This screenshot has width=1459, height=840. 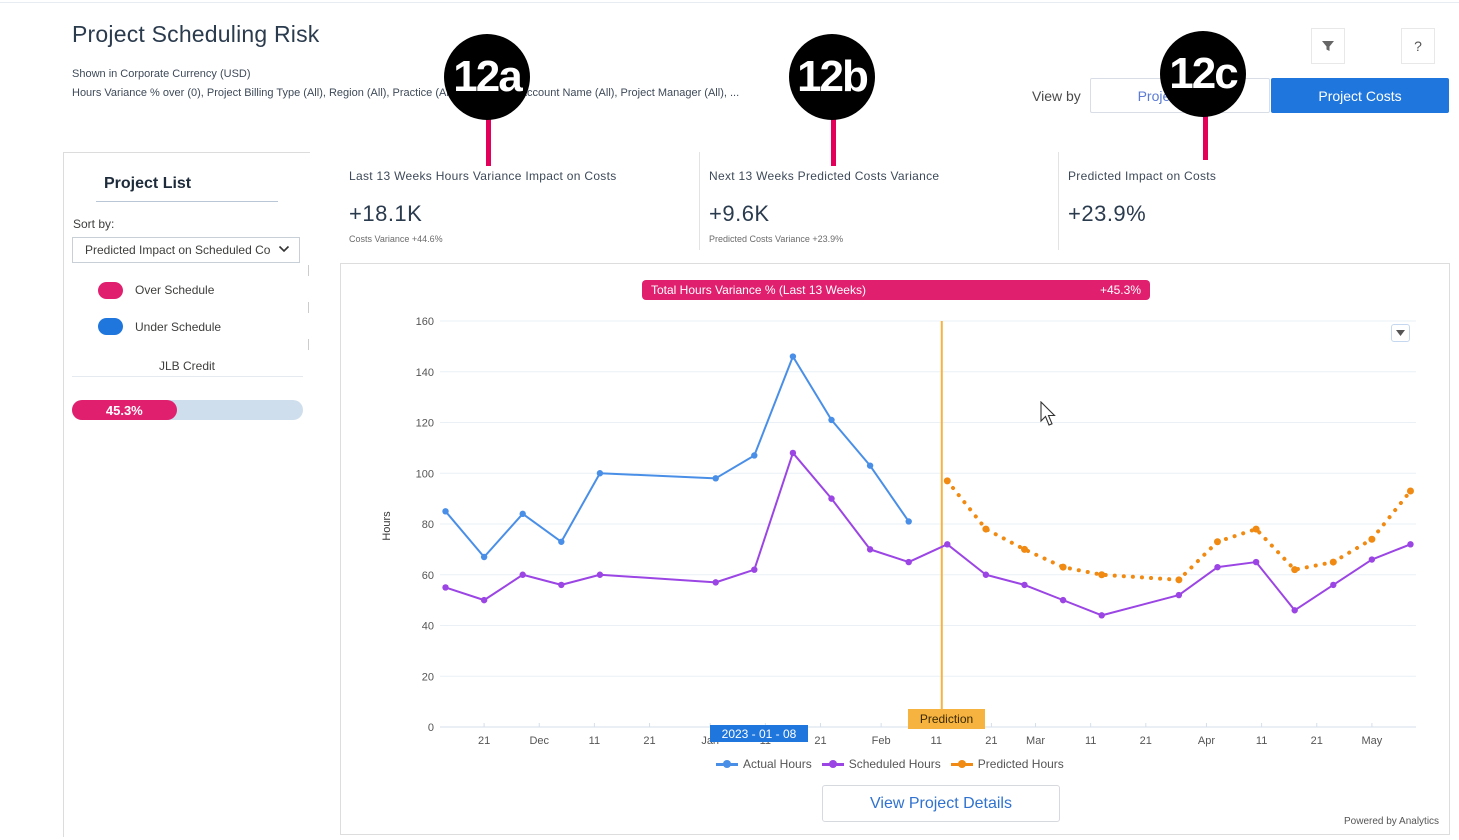 What do you see at coordinates (187, 376) in the screenshot?
I see `project-divider` at bounding box center [187, 376].